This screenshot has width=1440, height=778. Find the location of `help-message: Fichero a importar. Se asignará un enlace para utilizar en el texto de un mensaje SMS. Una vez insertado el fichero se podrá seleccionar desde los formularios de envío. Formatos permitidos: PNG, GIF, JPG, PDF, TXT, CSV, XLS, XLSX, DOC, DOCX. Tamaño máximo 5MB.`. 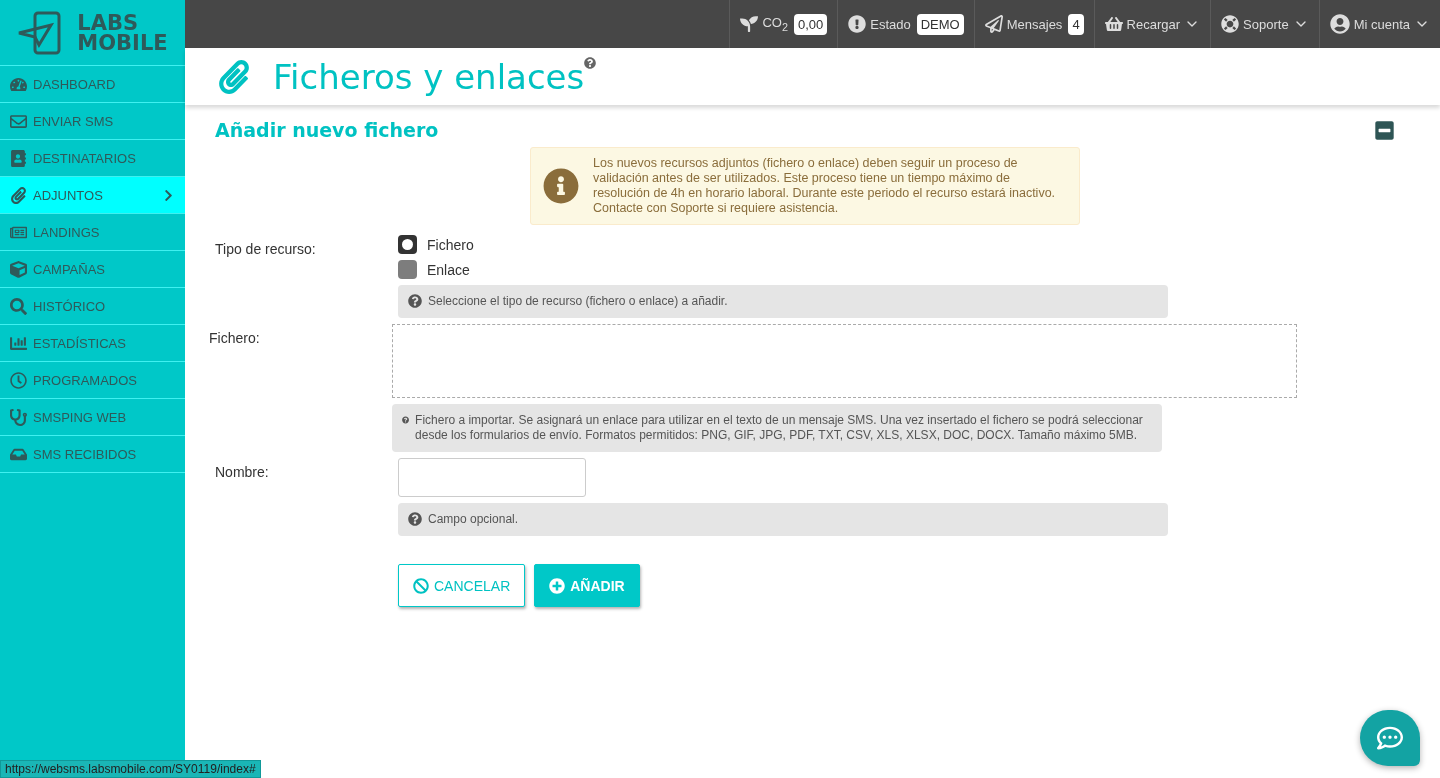

help-message: Fichero a importar. Se asignará un enlace para utilizar en el texto de un mensaje SMS. Una vez insertado el fichero se podrá seleccionar desde los formularios de envío. Formatos permitidos: PNG, GIF, JPG, PDF, TXT, CSV, XLS, XLSX, DOC, DOCX. Tamaño máximo 5MB. is located at coordinates (779, 428).